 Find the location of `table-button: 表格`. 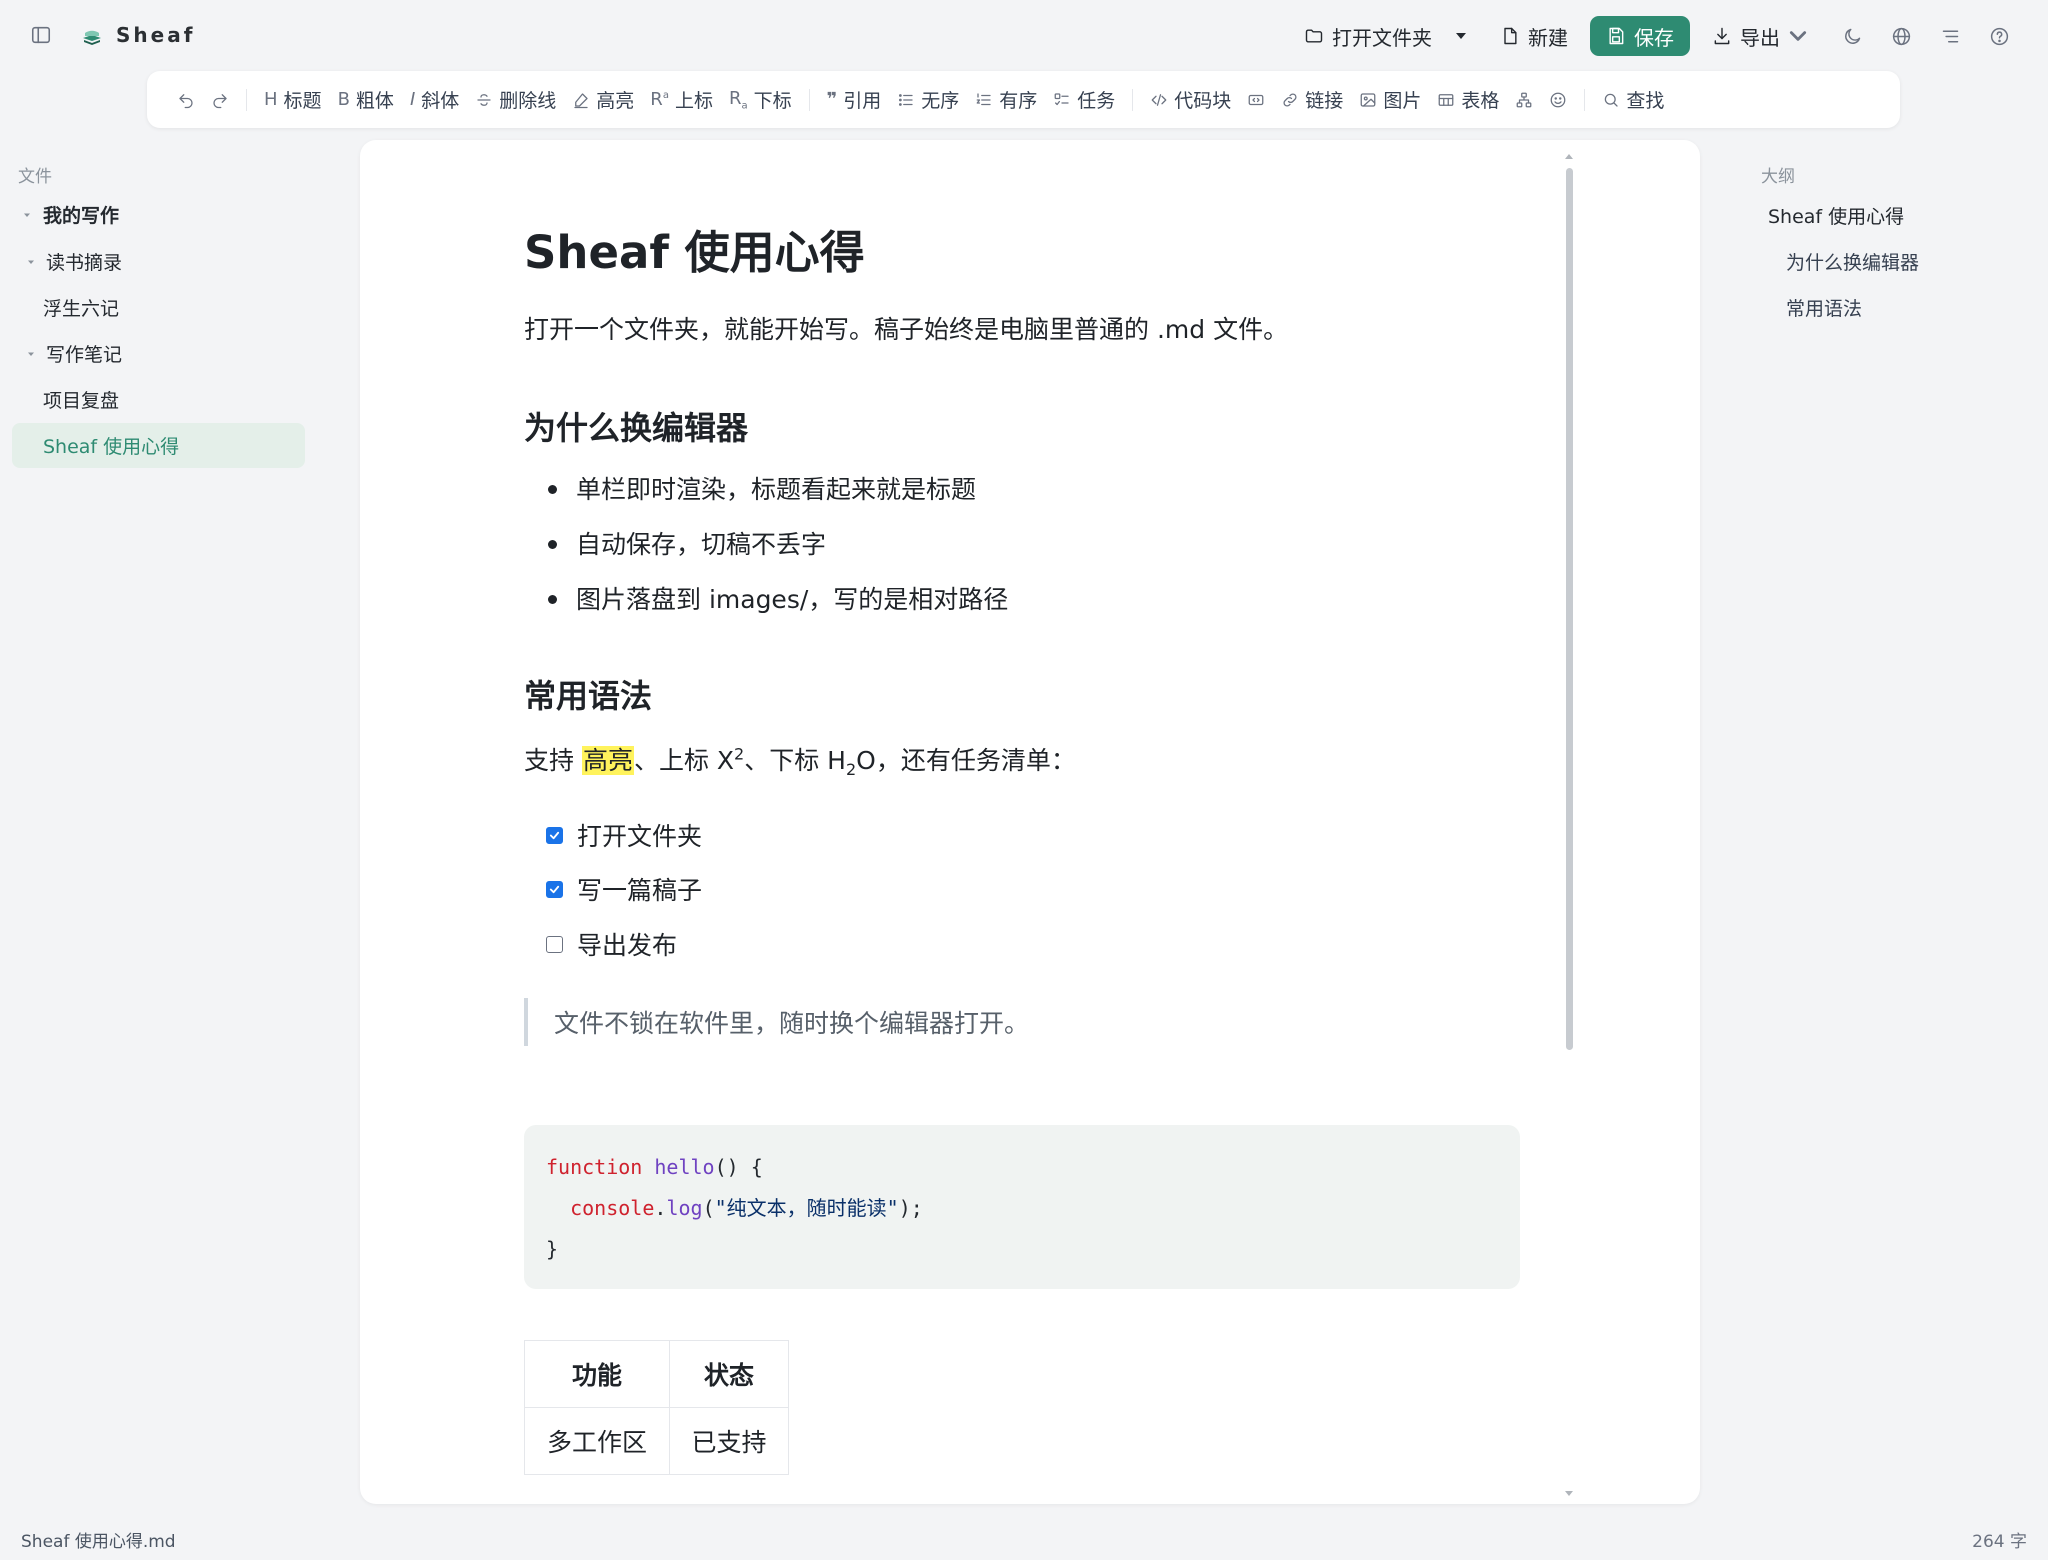

table-button: 表格 is located at coordinates (1468, 100).